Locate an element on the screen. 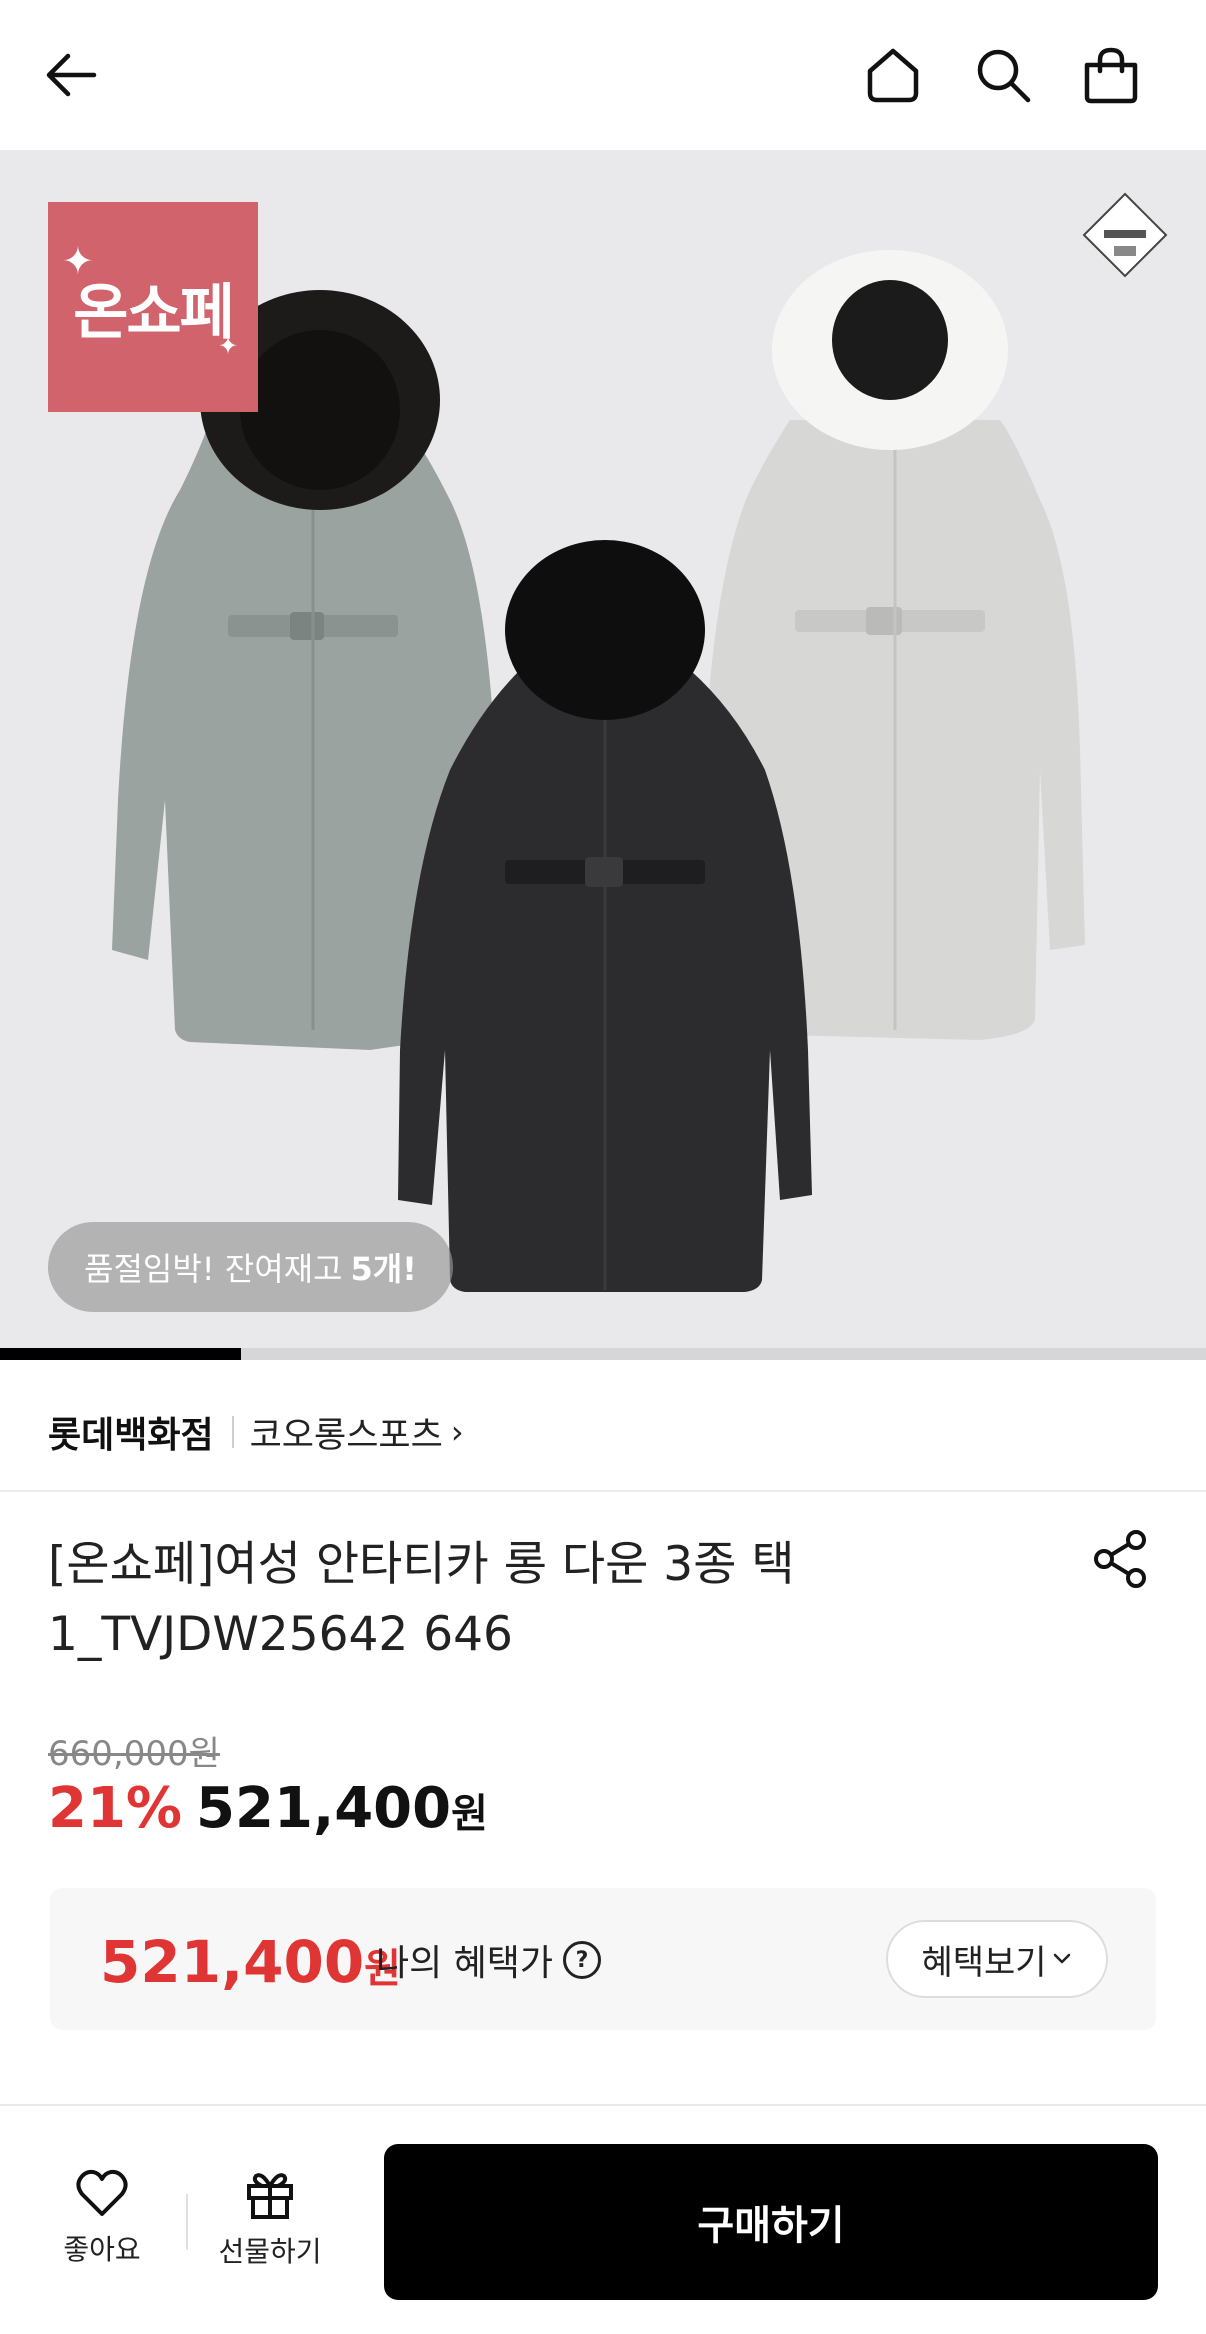 The image size is (1206, 2334). benefit-price: 521,400 원 is located at coordinates (250, 1962).